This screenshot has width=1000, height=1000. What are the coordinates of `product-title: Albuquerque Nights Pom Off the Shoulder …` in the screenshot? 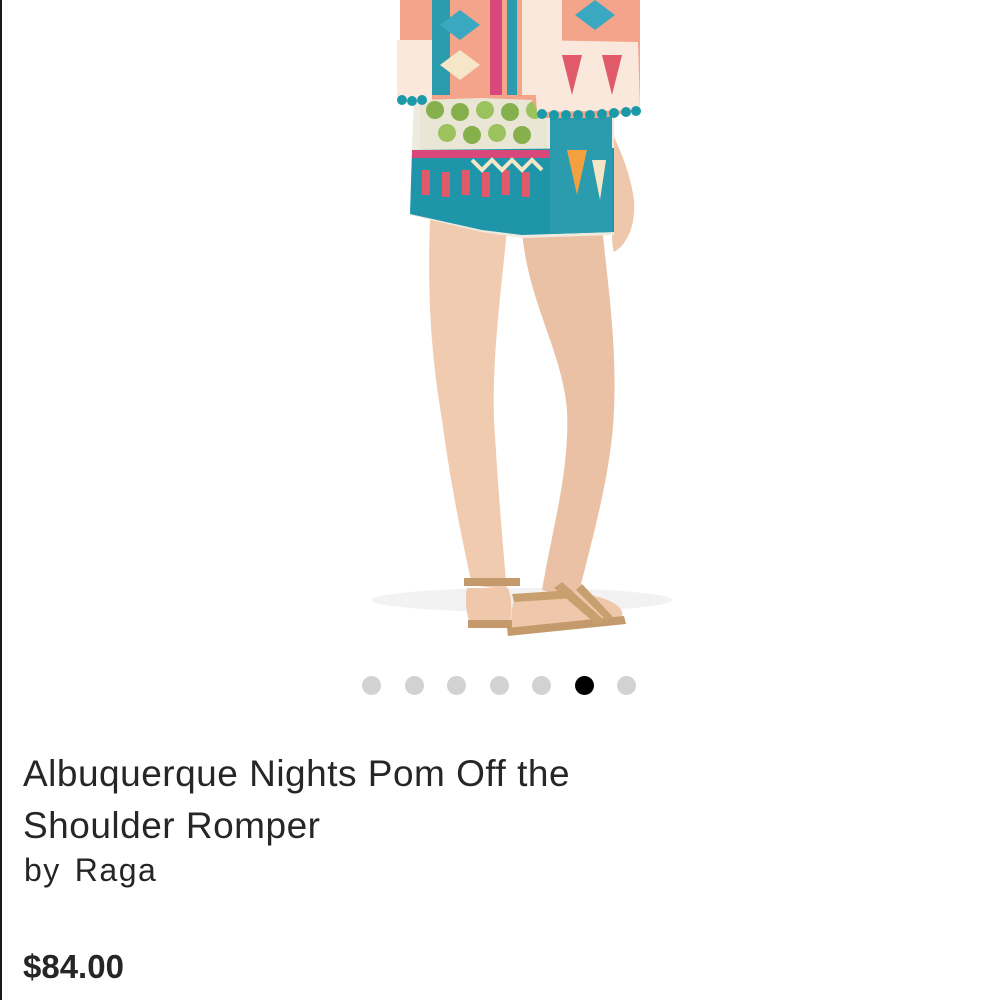 It's located at (297, 799).